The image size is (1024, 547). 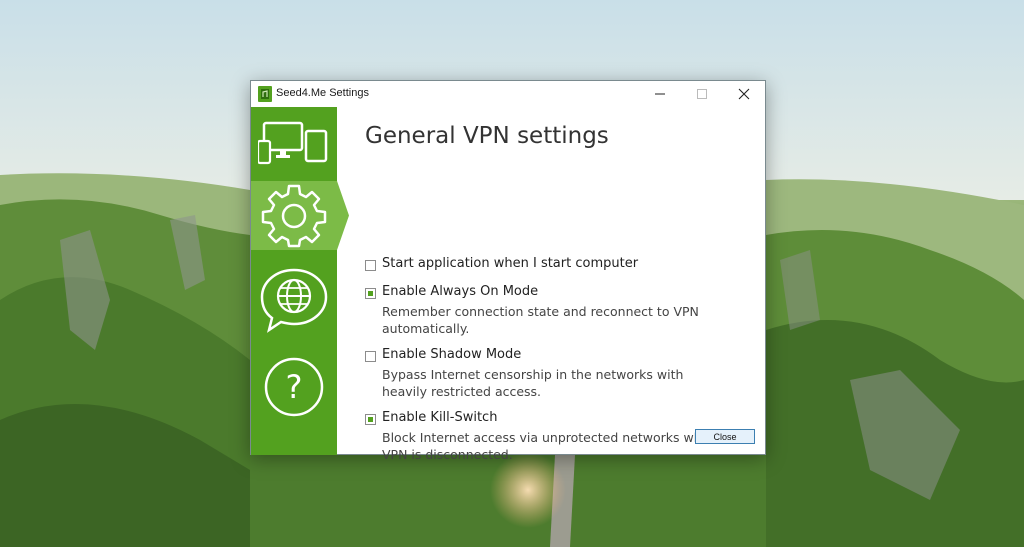 I want to click on help-icon: ?, so click(x=294, y=387).